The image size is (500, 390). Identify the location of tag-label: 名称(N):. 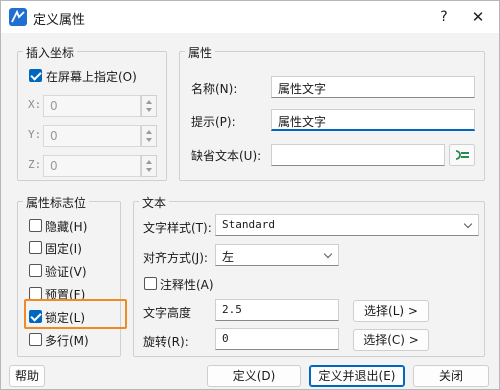
(214, 89).